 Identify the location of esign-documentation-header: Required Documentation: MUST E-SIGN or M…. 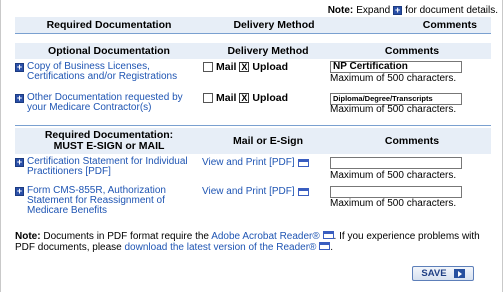
(253, 141).